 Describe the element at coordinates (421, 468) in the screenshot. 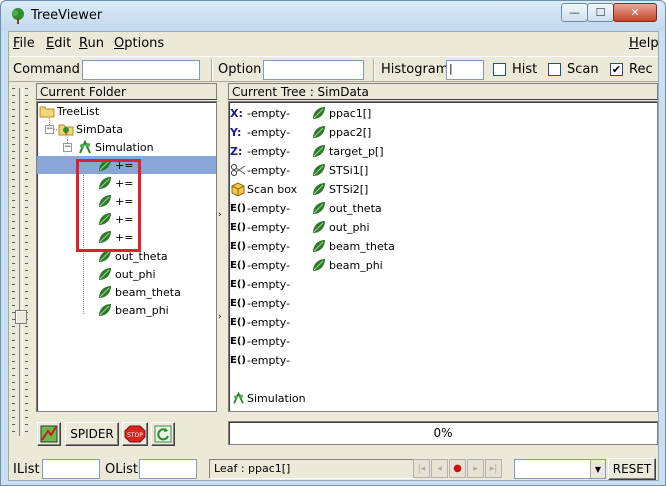

I see `first-record-button: |◂` at that location.